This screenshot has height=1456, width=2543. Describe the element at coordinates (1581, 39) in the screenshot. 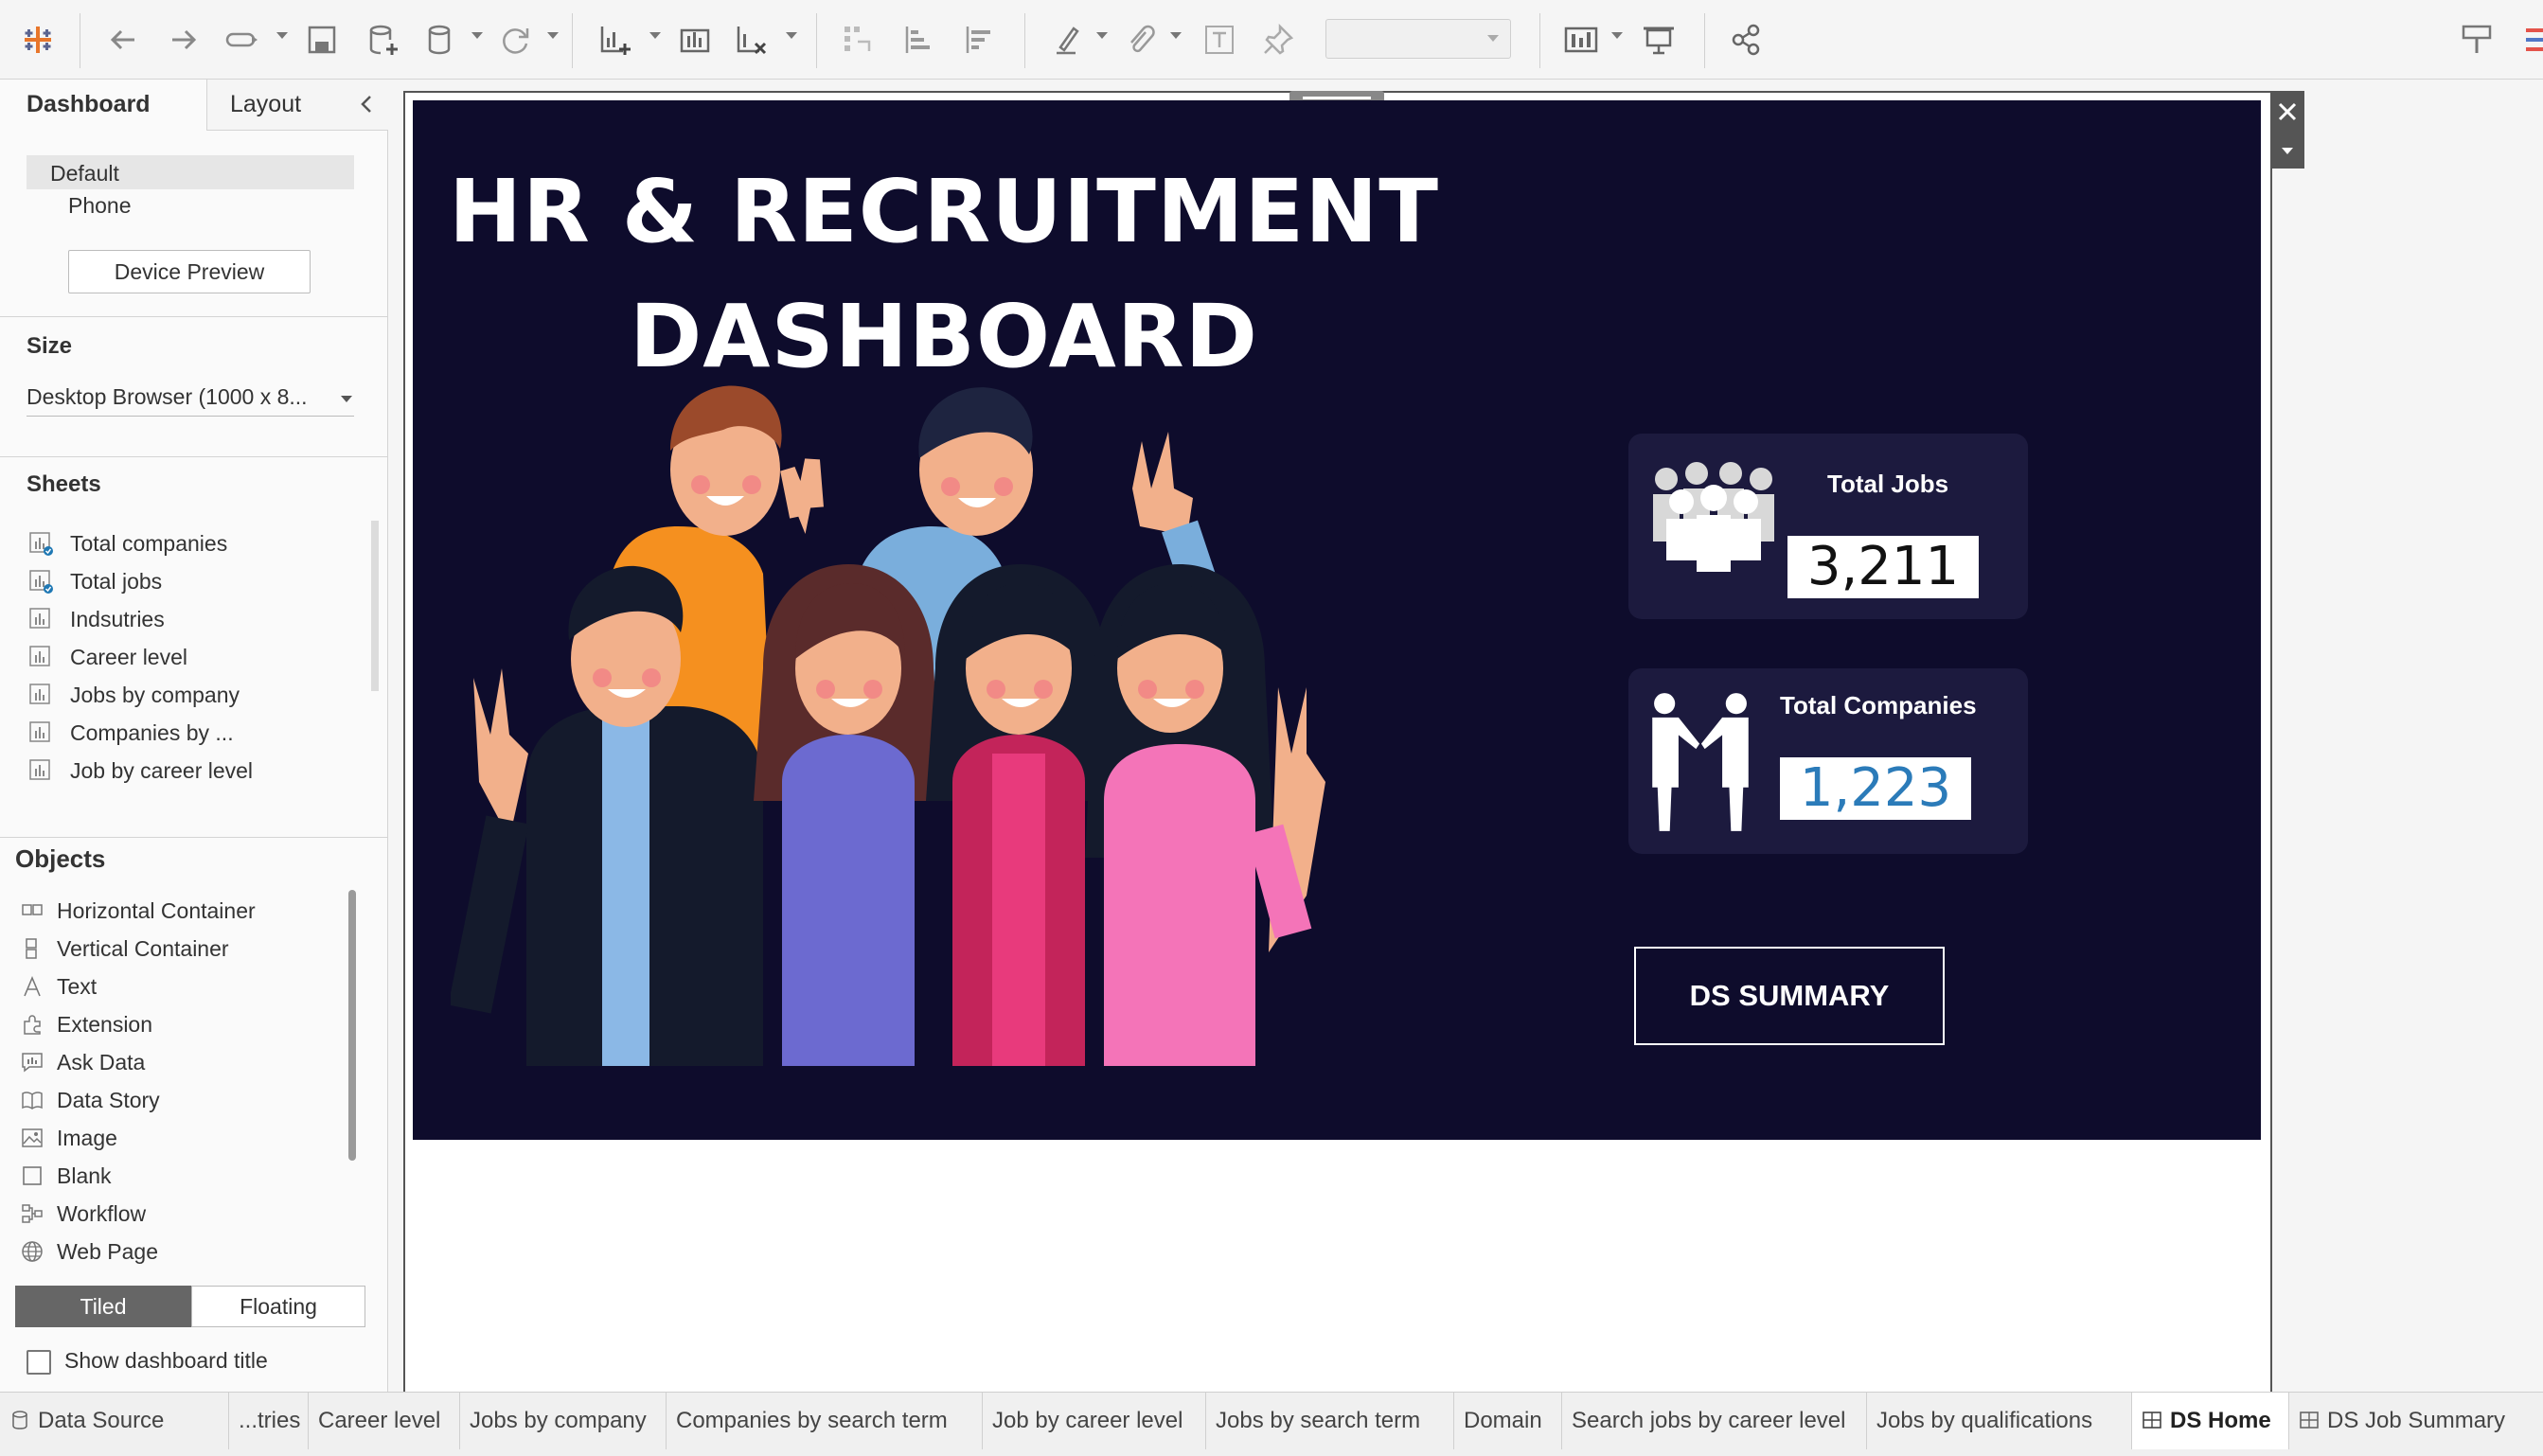

I see `show-me-icon` at that location.